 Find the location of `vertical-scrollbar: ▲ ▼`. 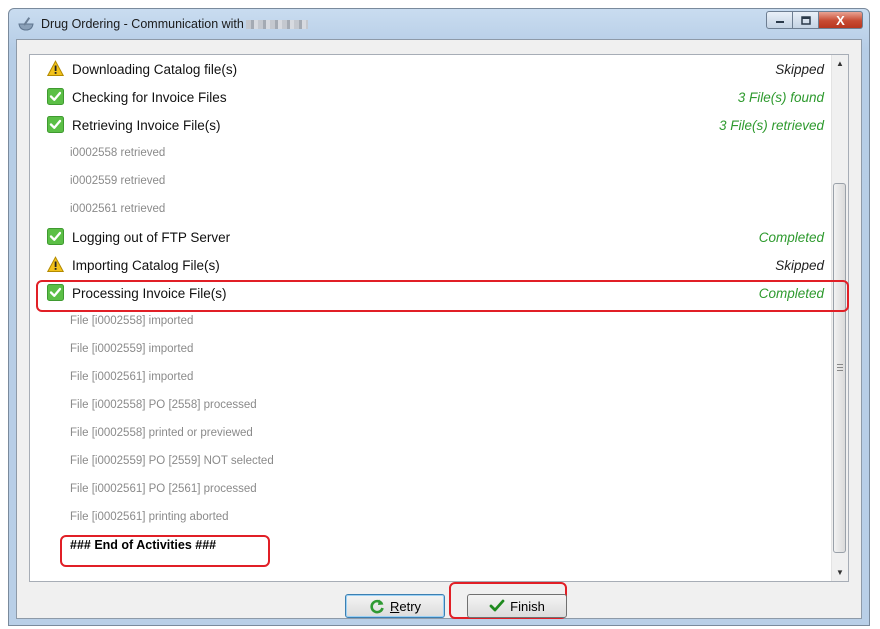

vertical-scrollbar: ▲ ▼ is located at coordinates (839, 318).